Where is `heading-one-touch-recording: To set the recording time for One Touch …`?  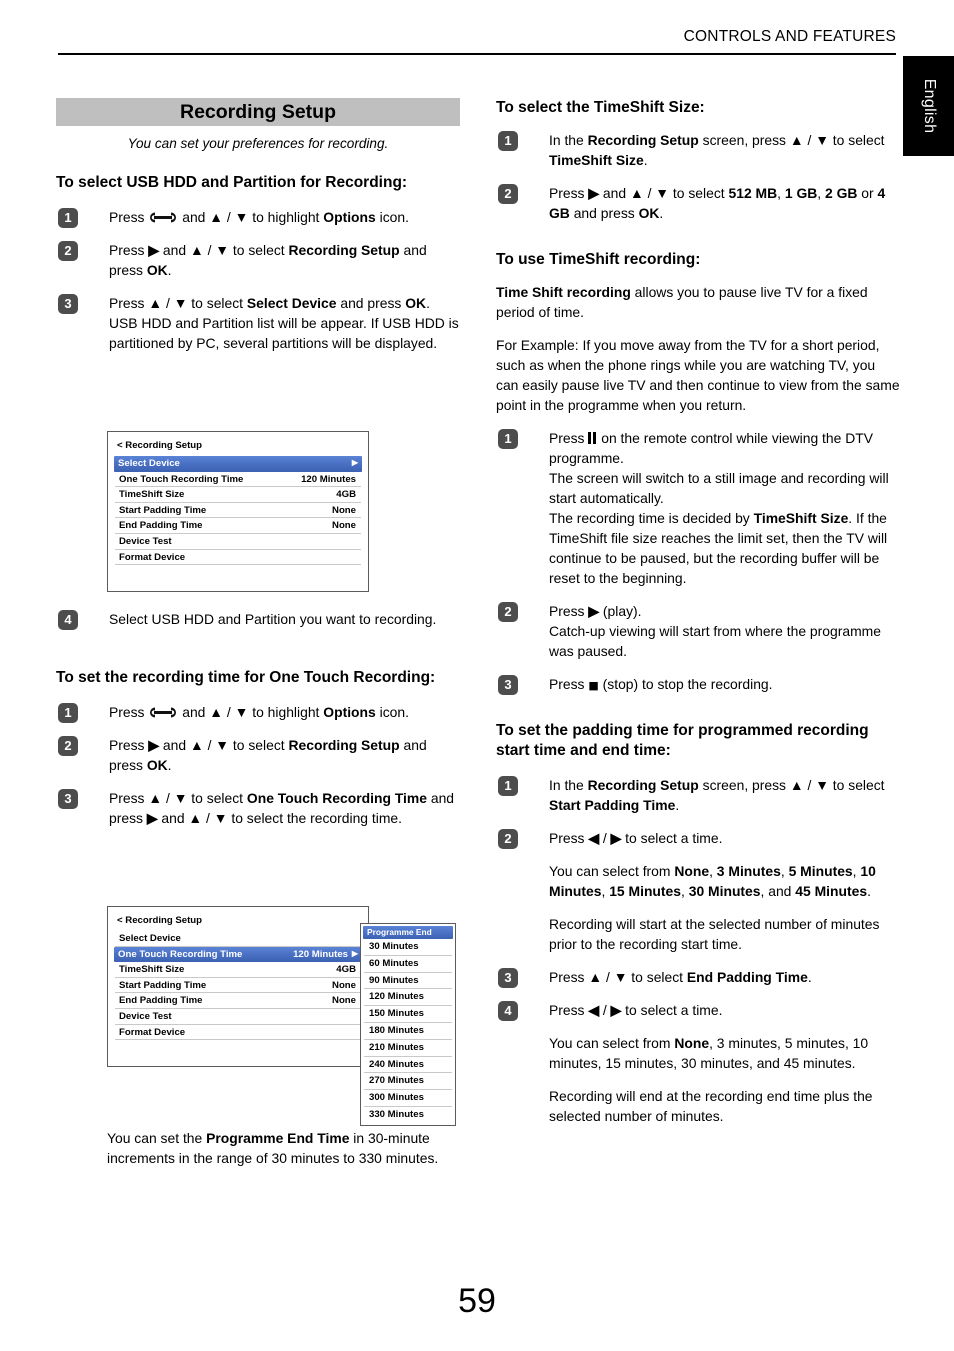
heading-one-touch-recording: To set the recording time for One Touch … is located at coordinates (246, 677).